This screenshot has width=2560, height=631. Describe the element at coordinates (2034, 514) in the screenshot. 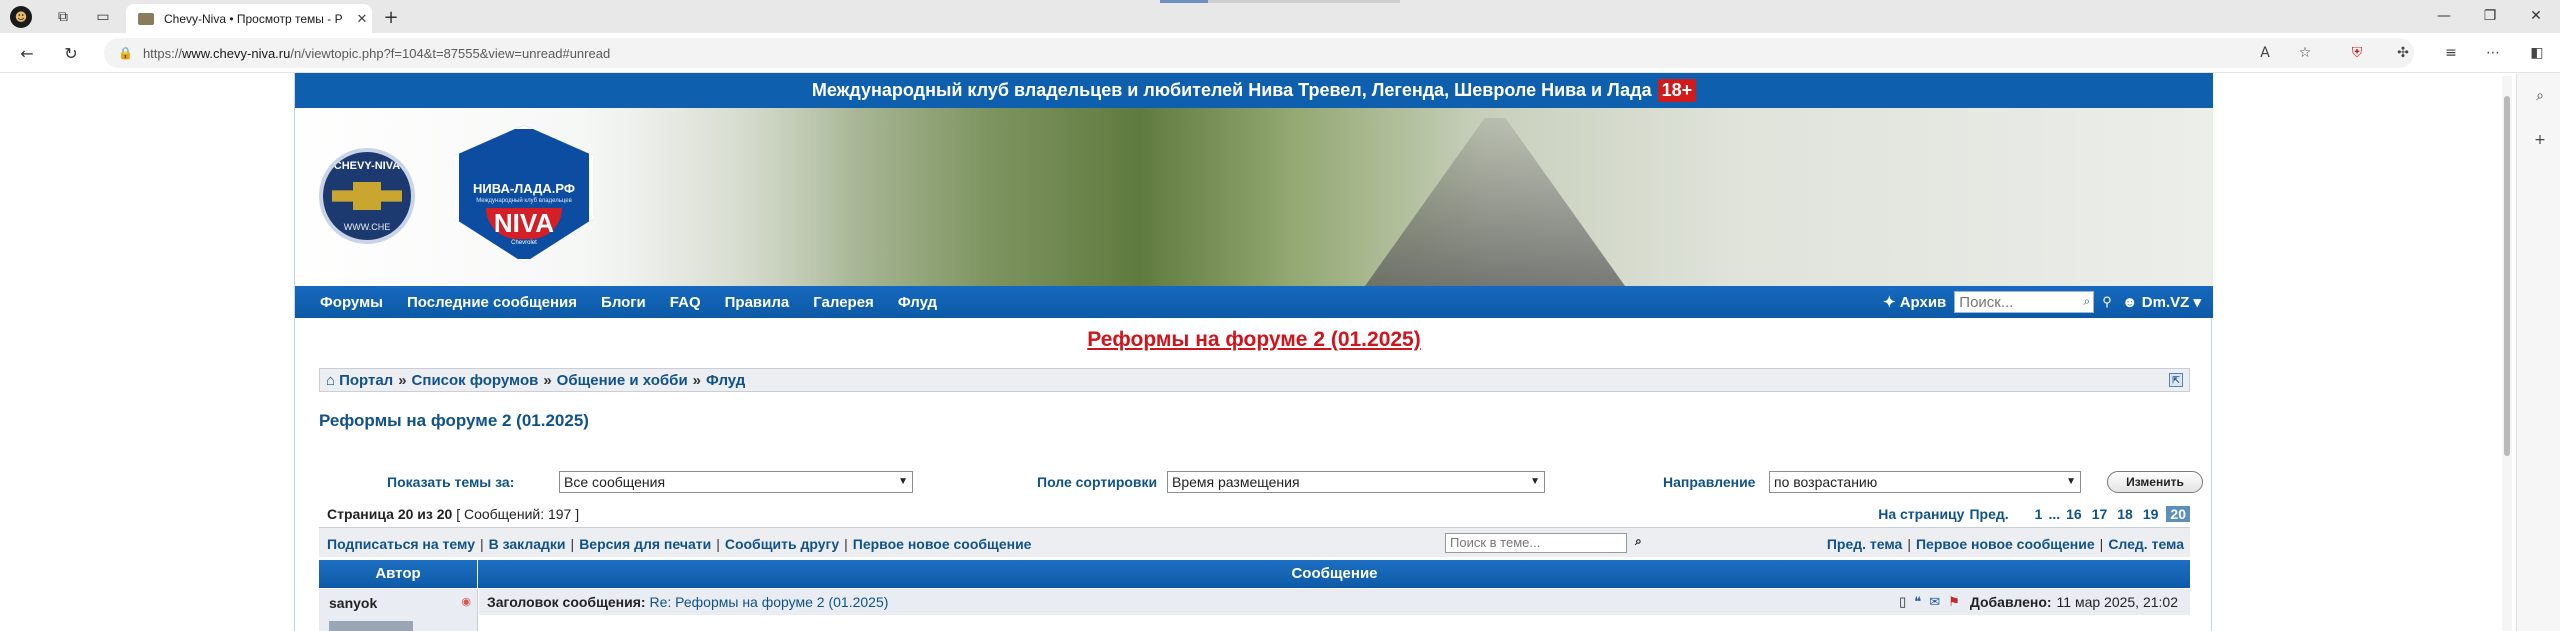

I see `pagination: На страницу Пред. 1 ... 16 17 18 19 20` at that location.